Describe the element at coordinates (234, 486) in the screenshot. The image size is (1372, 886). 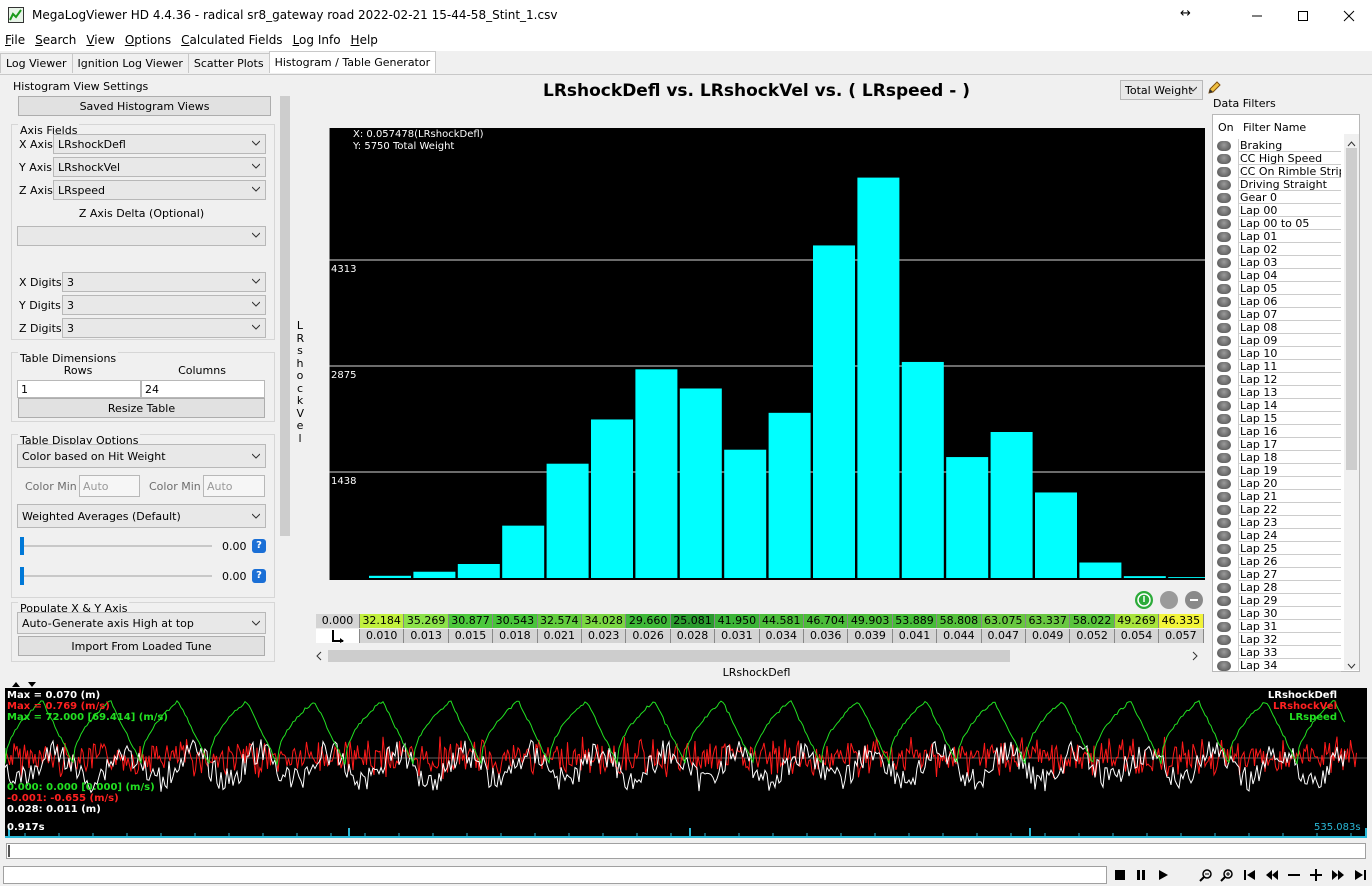
I see `color-max-input: Auto` at that location.